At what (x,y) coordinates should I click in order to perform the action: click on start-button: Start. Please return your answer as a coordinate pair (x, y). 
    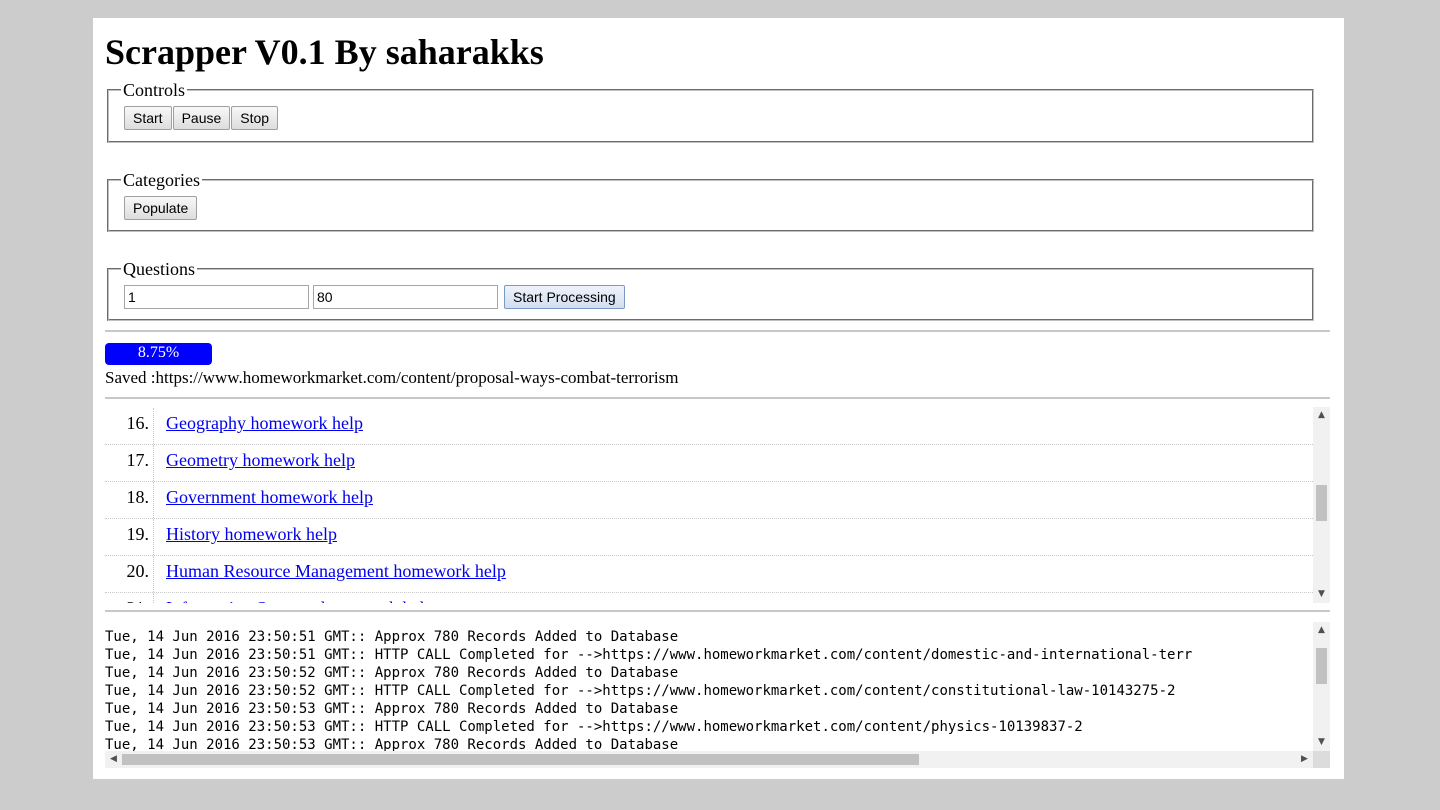
    Looking at the image, I should click on (148, 118).